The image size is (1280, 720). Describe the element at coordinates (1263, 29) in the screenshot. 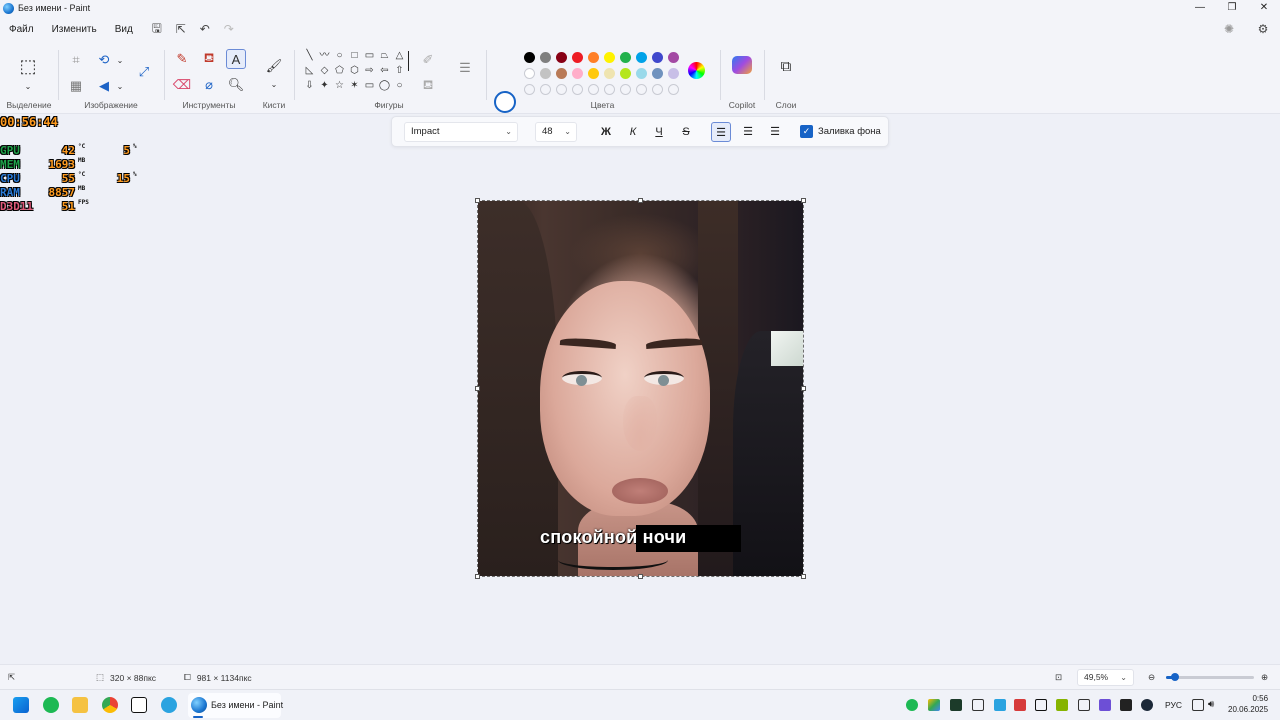

I see `settings-gear-icon: ⚙` at that location.